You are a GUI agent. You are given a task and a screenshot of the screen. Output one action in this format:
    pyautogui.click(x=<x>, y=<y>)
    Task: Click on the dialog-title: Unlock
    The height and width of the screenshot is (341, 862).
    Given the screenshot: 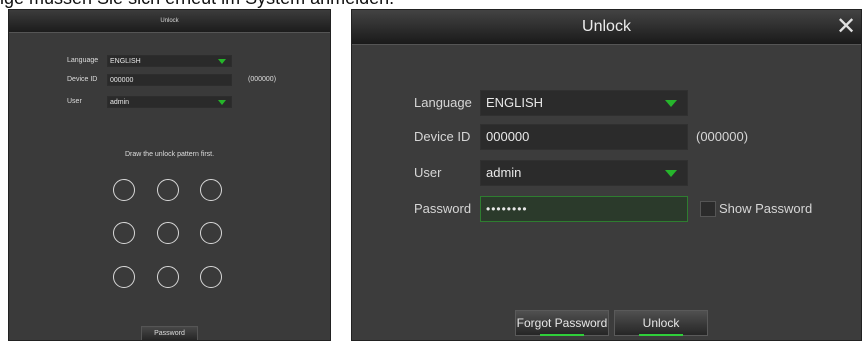 What is the action you would take?
    pyautogui.click(x=606, y=26)
    